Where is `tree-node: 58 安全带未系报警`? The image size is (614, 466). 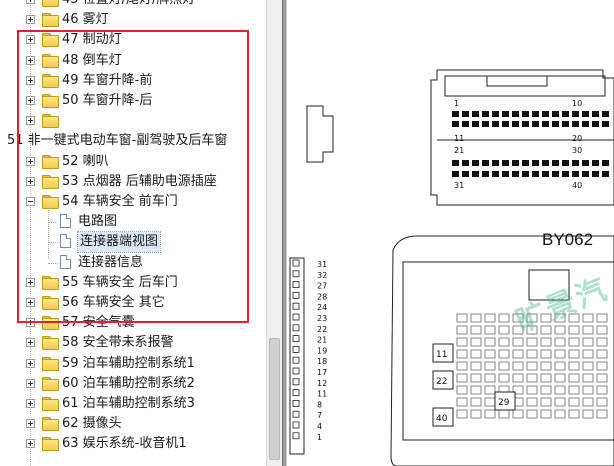
tree-node: 58 安全带未系报警 is located at coordinates (133, 343).